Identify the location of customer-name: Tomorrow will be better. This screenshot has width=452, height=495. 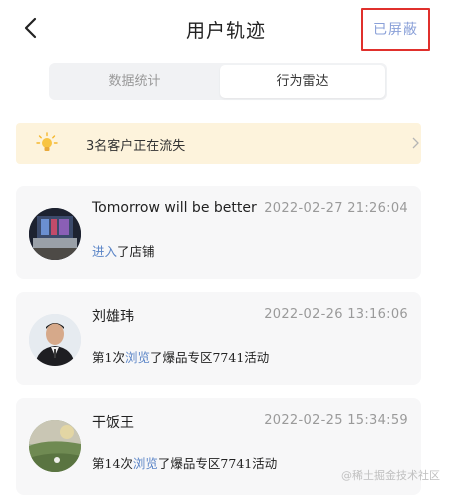
(174, 208).